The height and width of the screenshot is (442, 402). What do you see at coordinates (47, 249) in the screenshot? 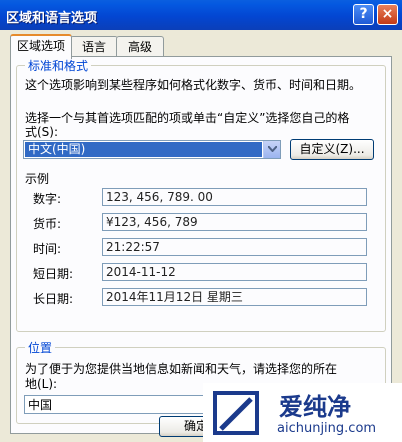
I see `sample-label-time: 时间:` at bounding box center [47, 249].